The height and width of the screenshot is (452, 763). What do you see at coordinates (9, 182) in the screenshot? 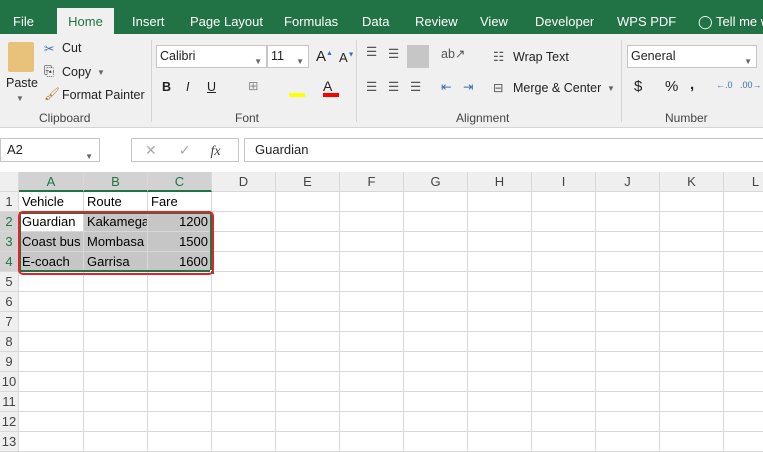
I see `select-all-button` at bounding box center [9, 182].